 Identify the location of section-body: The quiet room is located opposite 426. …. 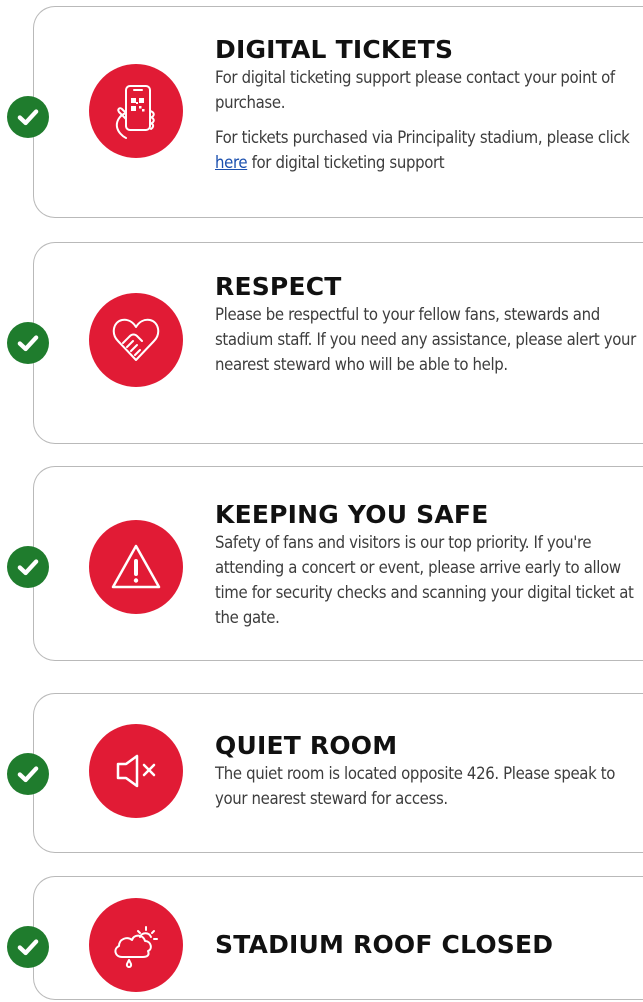
(415, 786).